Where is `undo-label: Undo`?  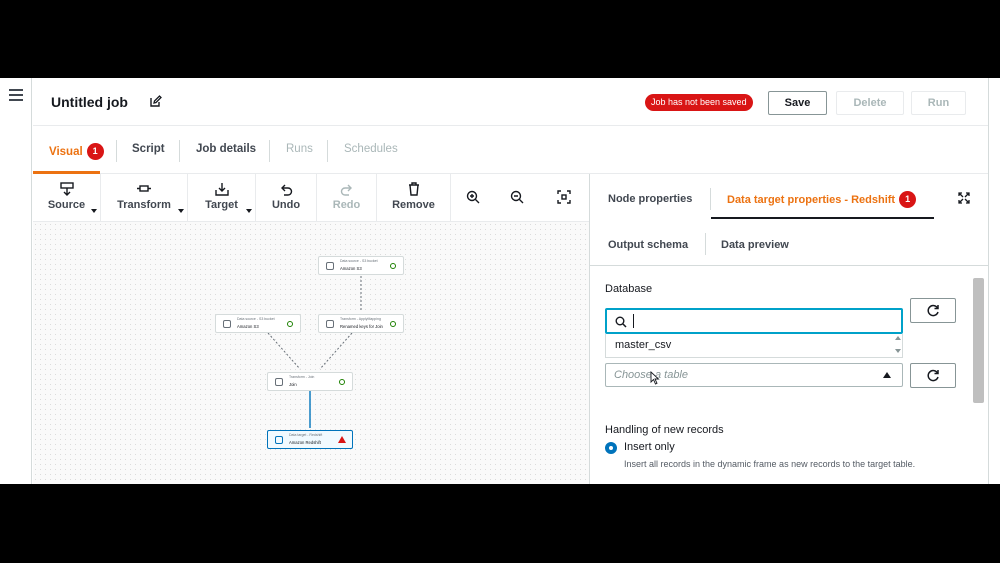 undo-label: Undo is located at coordinates (286, 205).